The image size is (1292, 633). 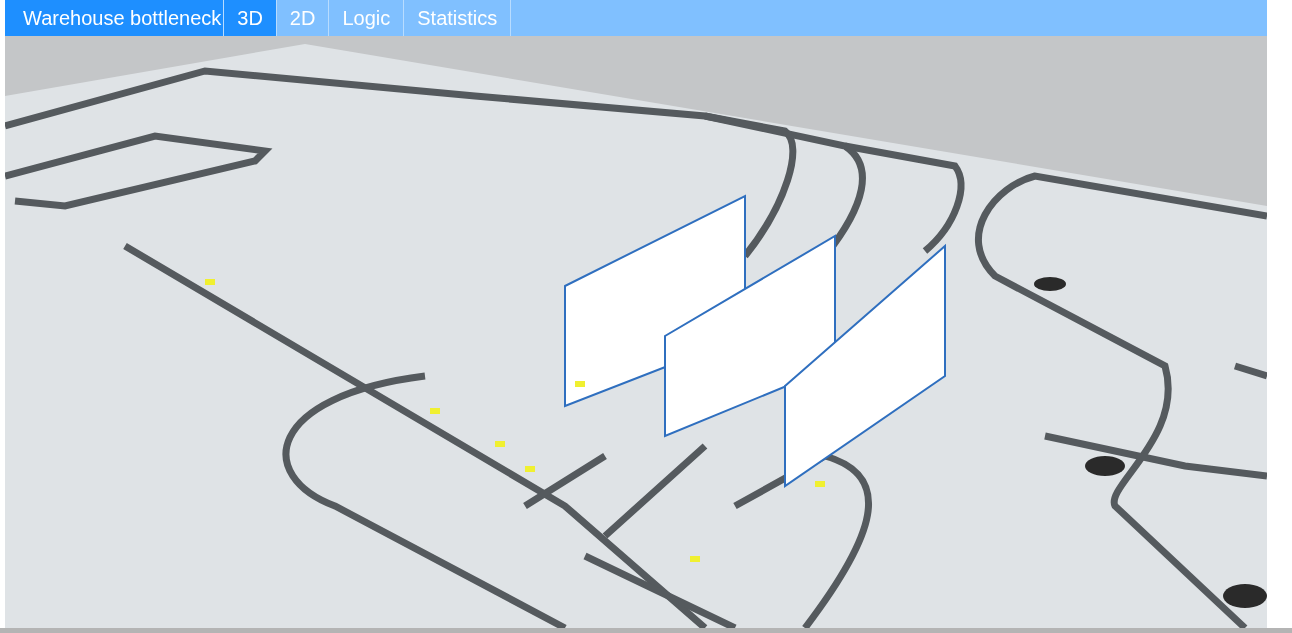 I want to click on app-title: Warehouse bottleneck, so click(x=114, y=18).